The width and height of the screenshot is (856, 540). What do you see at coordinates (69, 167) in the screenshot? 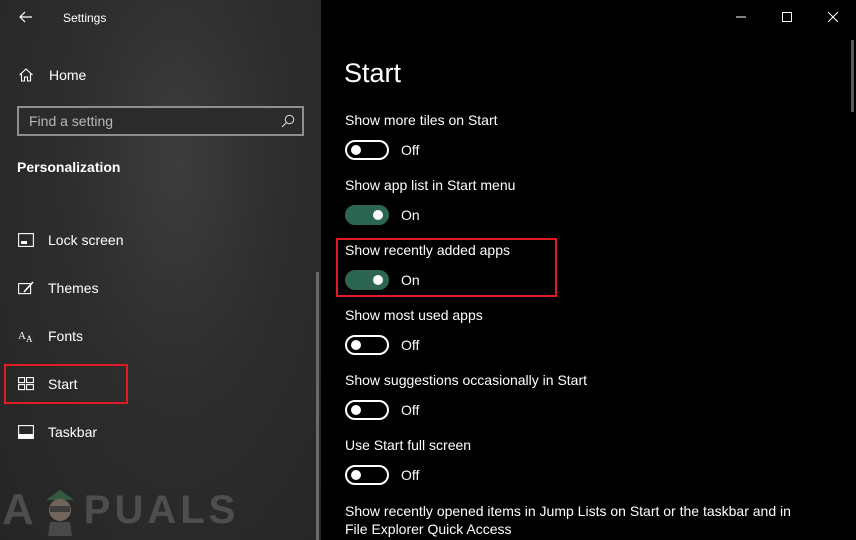
I see `section-title: Personalization` at bounding box center [69, 167].